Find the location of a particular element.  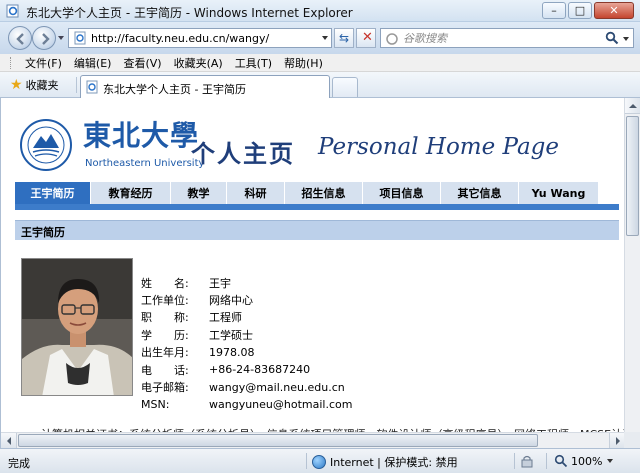

nav-tab-resume: 王宇简历 is located at coordinates (53, 193).